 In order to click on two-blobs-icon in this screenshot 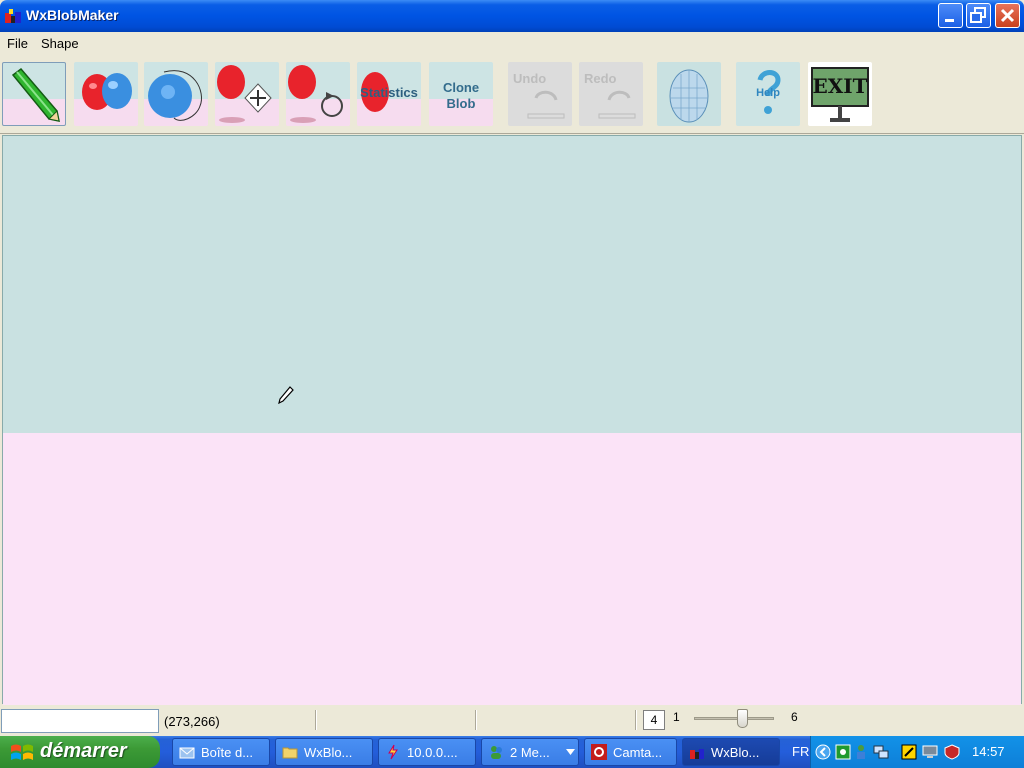, I will do `click(107, 91)`.